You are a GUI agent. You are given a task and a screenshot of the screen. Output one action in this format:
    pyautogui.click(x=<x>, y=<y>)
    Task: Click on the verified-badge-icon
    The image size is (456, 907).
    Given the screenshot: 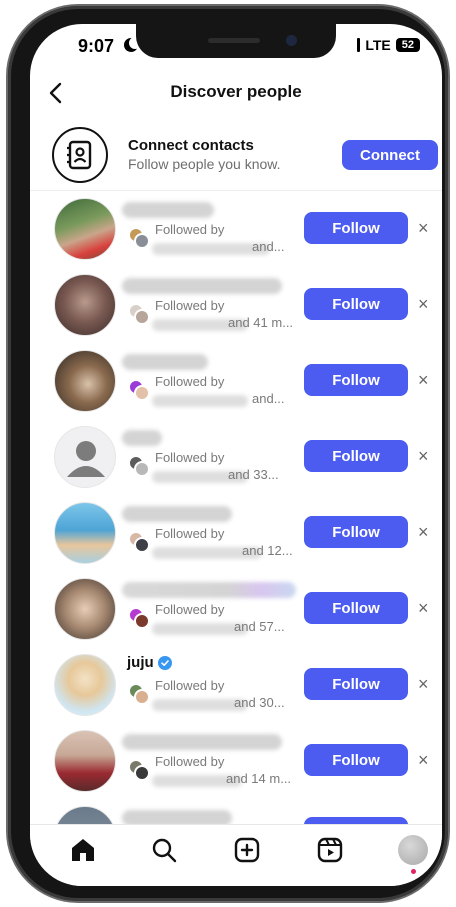 What is the action you would take?
    pyautogui.click(x=164, y=662)
    